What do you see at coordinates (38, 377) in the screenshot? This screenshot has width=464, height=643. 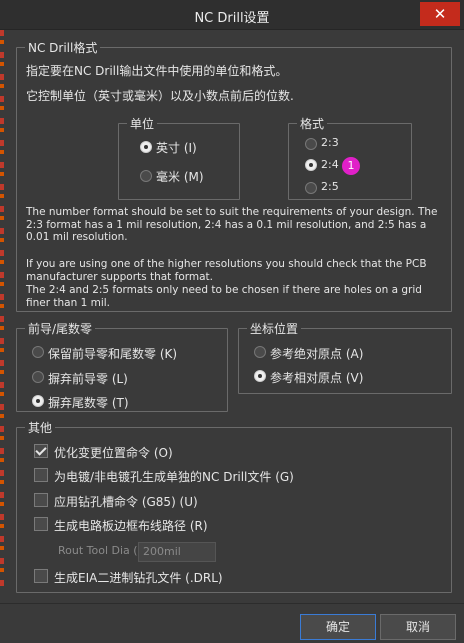 I see `suppress-leading-radio` at bounding box center [38, 377].